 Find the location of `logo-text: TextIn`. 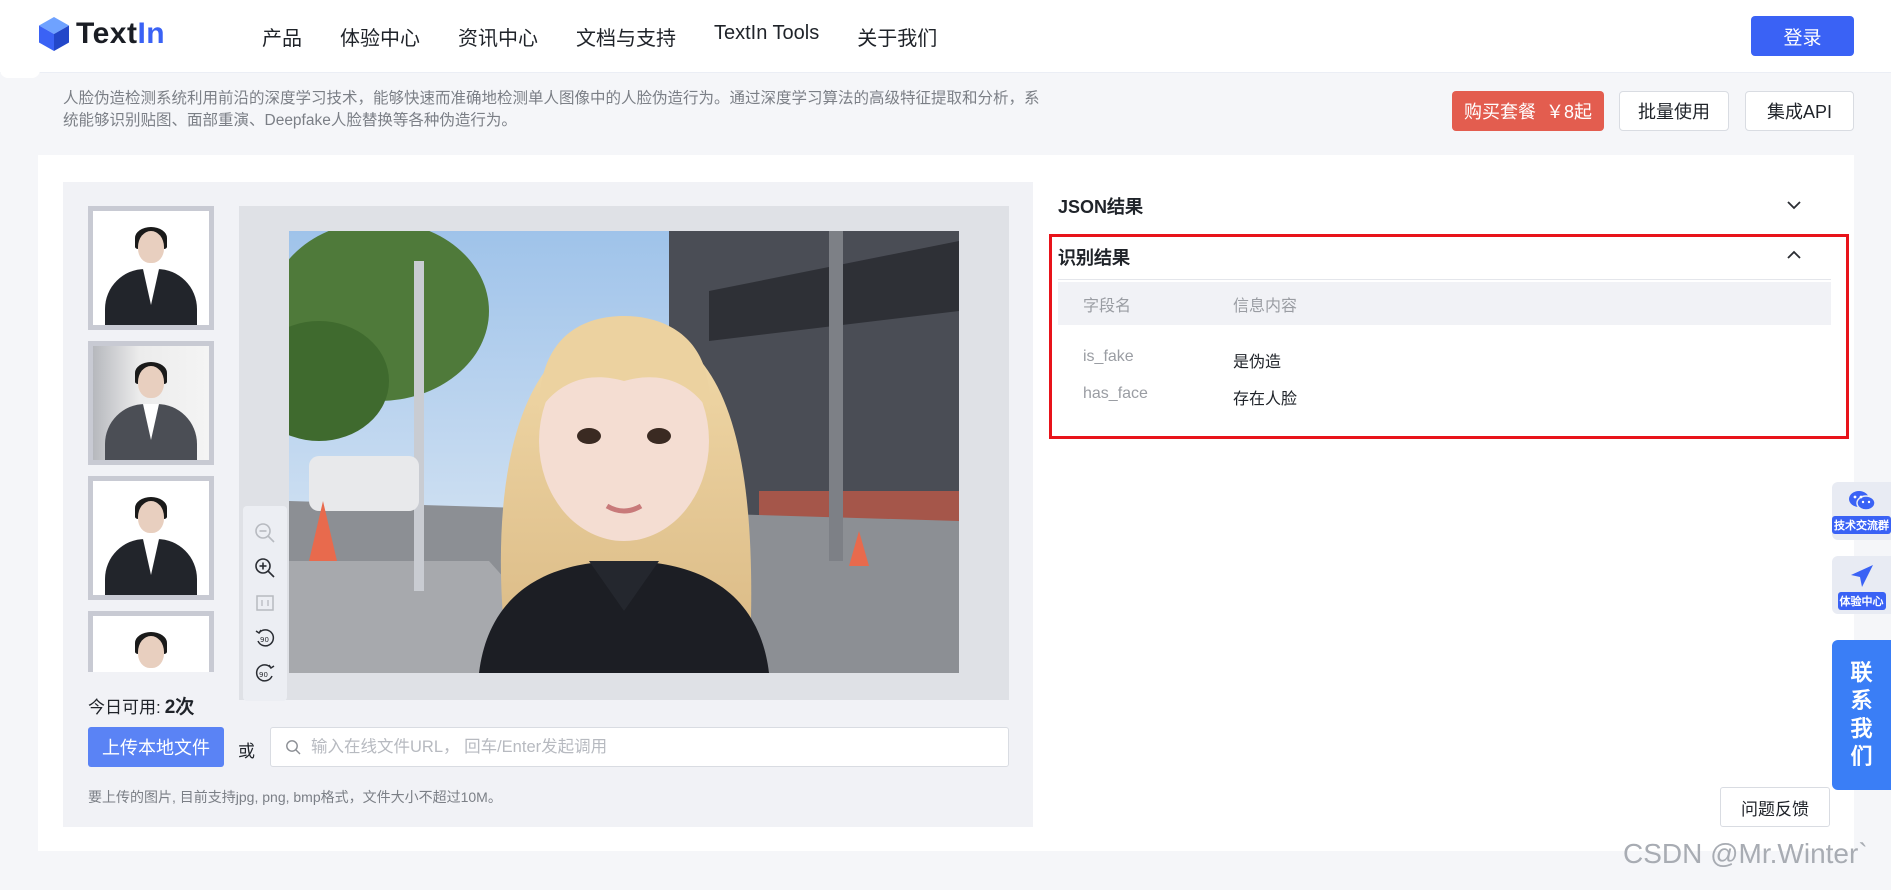

logo-text: TextIn is located at coordinates (121, 33).